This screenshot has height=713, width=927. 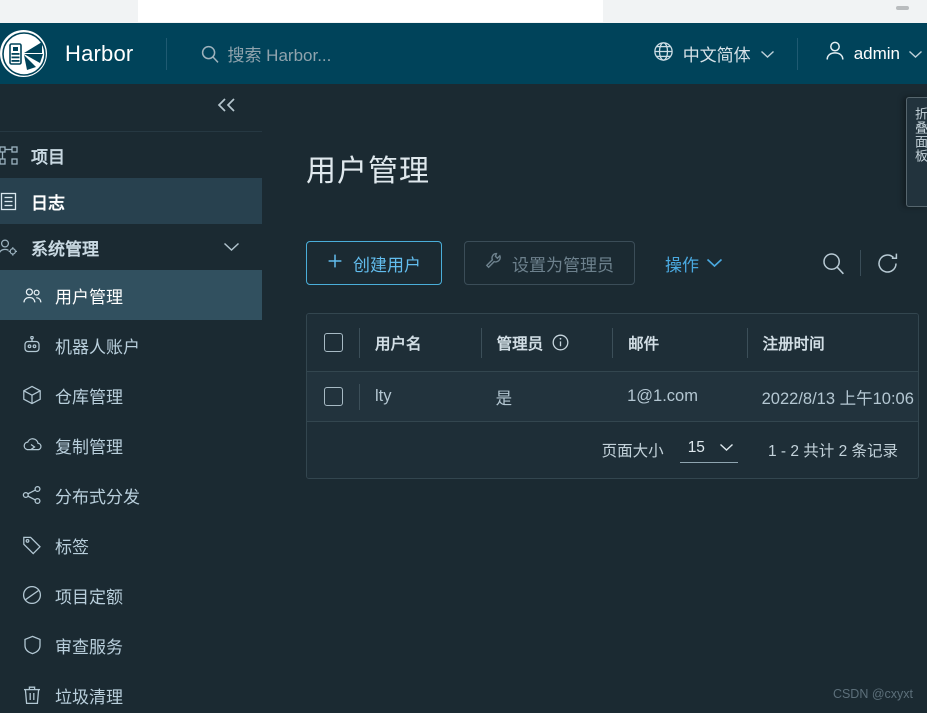 I want to click on sidebar-item-replications: 复制管理, so click(x=131, y=445).